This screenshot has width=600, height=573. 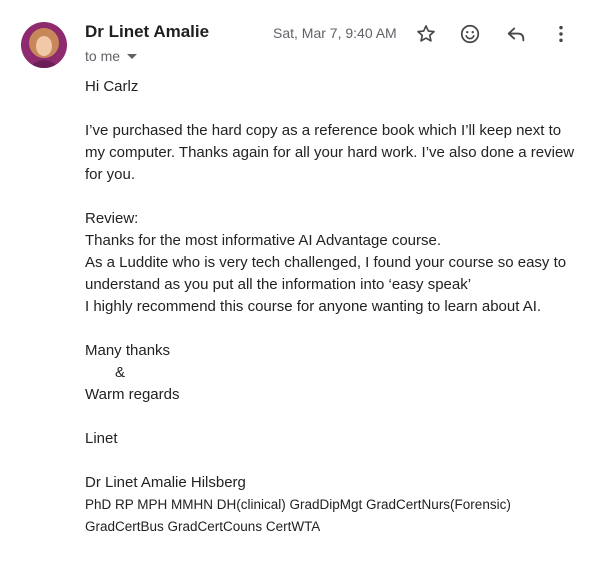 I want to click on add-reaction-button, so click(x=470, y=34).